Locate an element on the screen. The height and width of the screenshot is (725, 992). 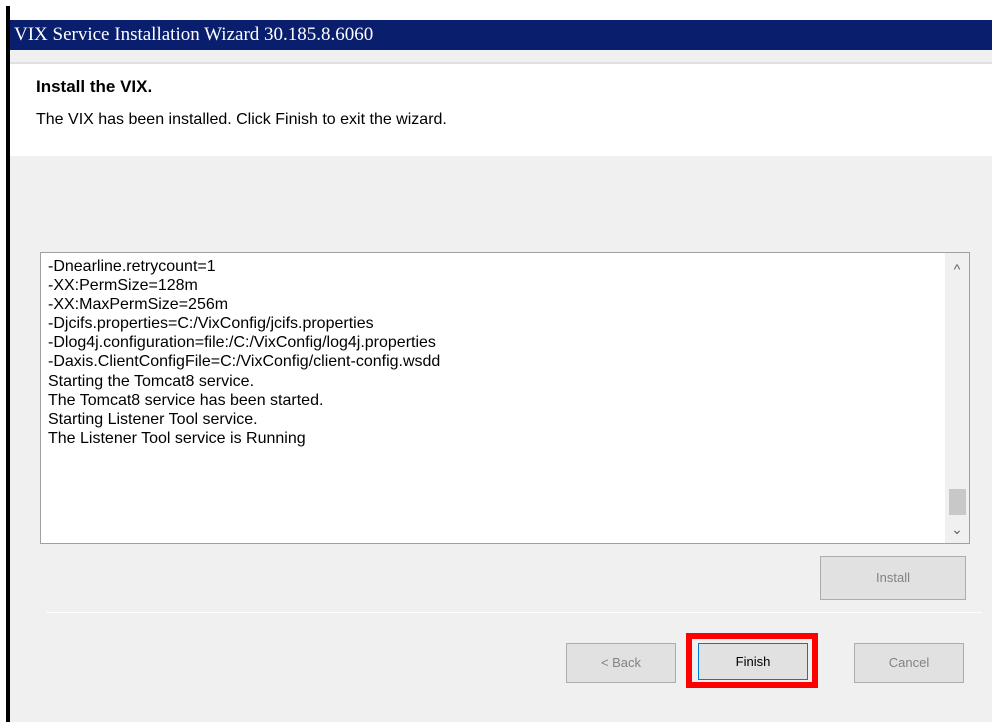
log-line: The Listener Tool service is Running is located at coordinates (177, 438).